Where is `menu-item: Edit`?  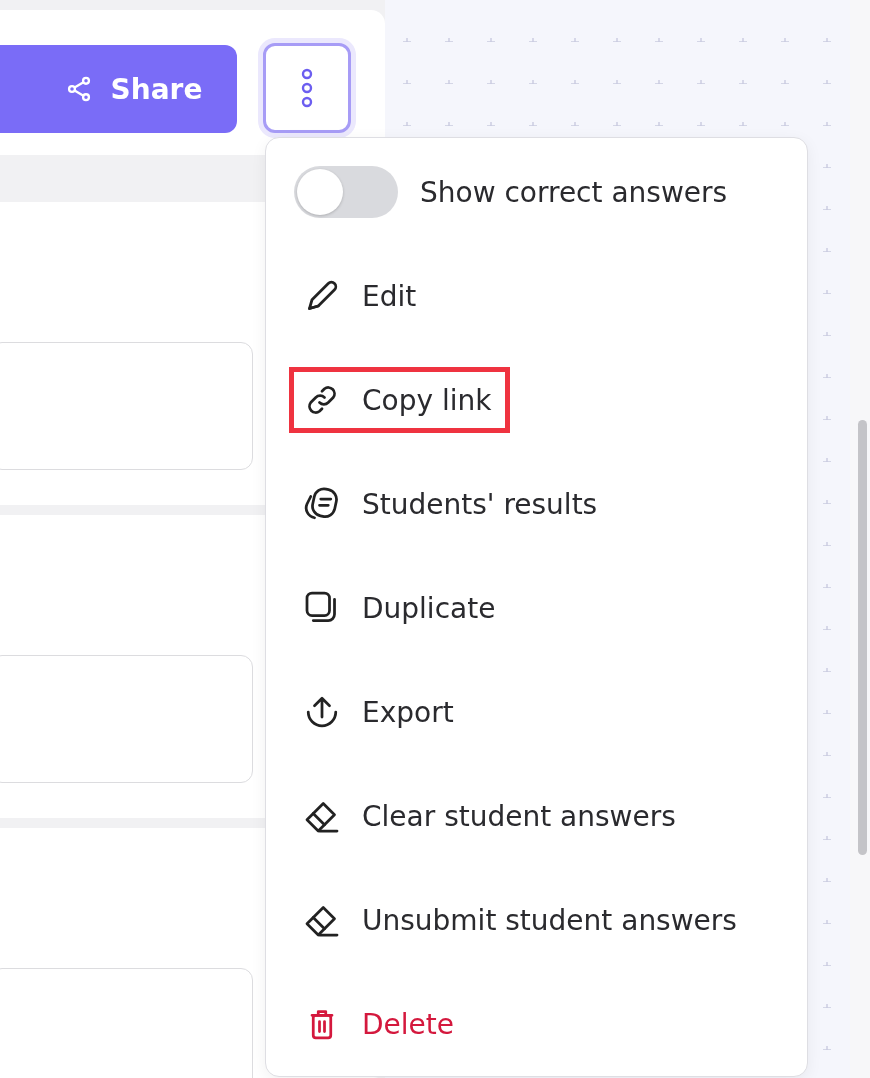
menu-item: Edit is located at coordinates (362, 296).